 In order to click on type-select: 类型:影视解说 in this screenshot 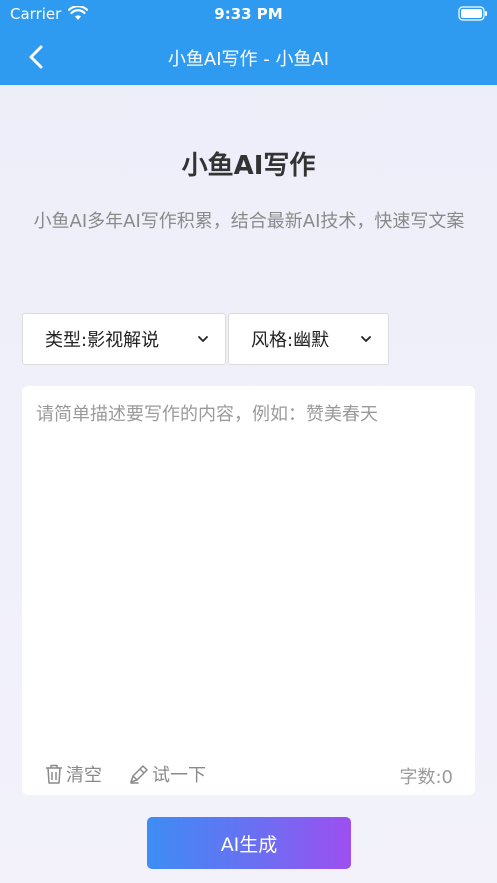, I will do `click(124, 339)`.